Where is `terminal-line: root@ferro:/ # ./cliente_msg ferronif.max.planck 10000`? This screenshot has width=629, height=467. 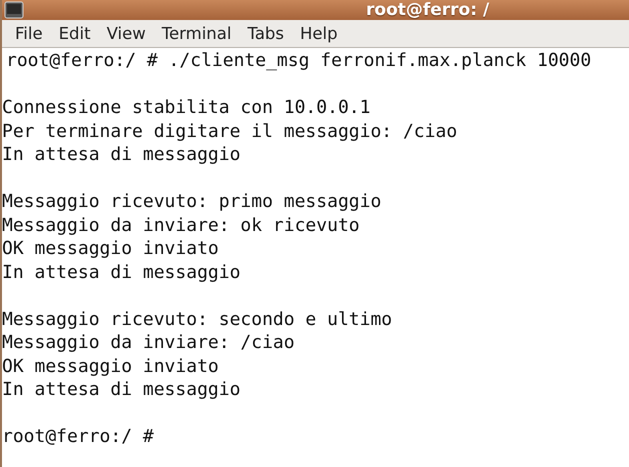
terminal-line: root@ferro:/ # ./cliente_msg ferronif.max.planck 10000 is located at coordinates (299, 60).